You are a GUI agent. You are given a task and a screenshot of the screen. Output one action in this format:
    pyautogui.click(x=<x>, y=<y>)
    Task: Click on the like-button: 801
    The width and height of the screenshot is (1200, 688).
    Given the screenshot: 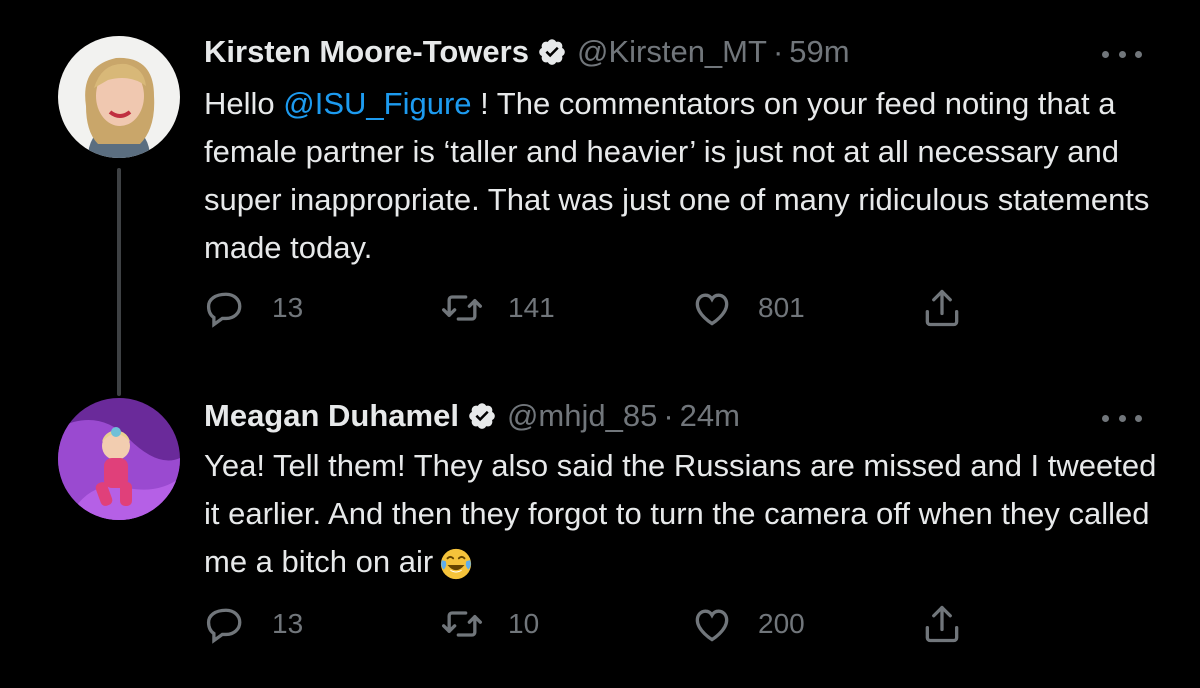 What is the action you would take?
    pyautogui.click(x=747, y=308)
    